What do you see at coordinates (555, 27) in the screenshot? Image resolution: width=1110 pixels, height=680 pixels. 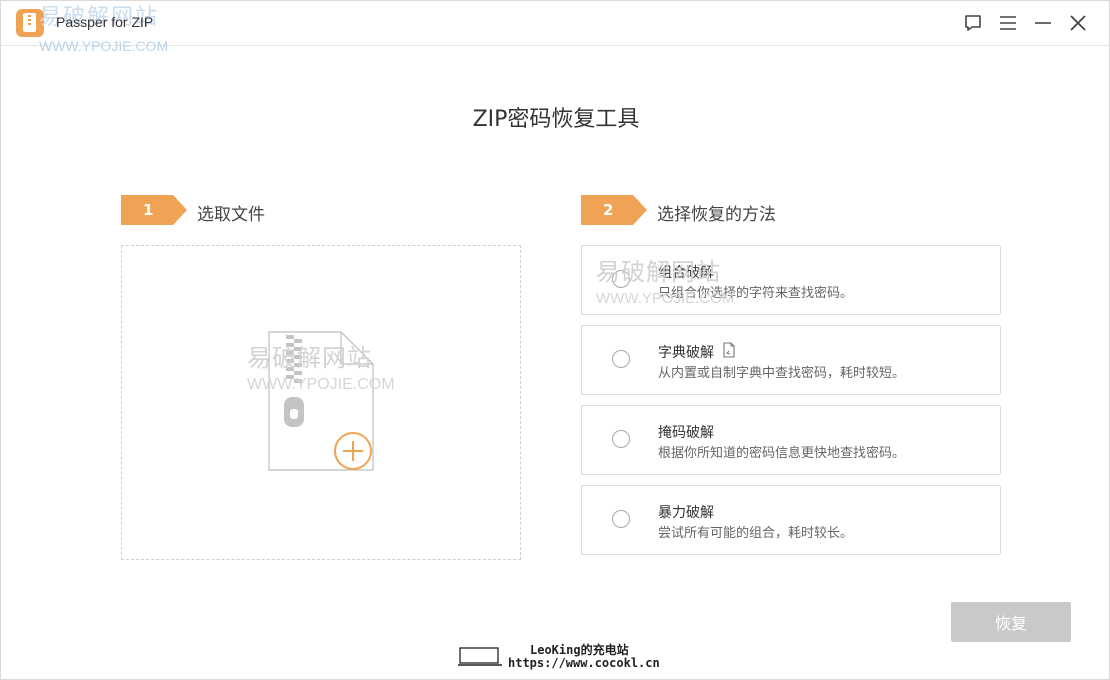 I see `title-bar: 易破解网站 WWW.YPOJIE.COM Passper for ZIP` at bounding box center [555, 27].